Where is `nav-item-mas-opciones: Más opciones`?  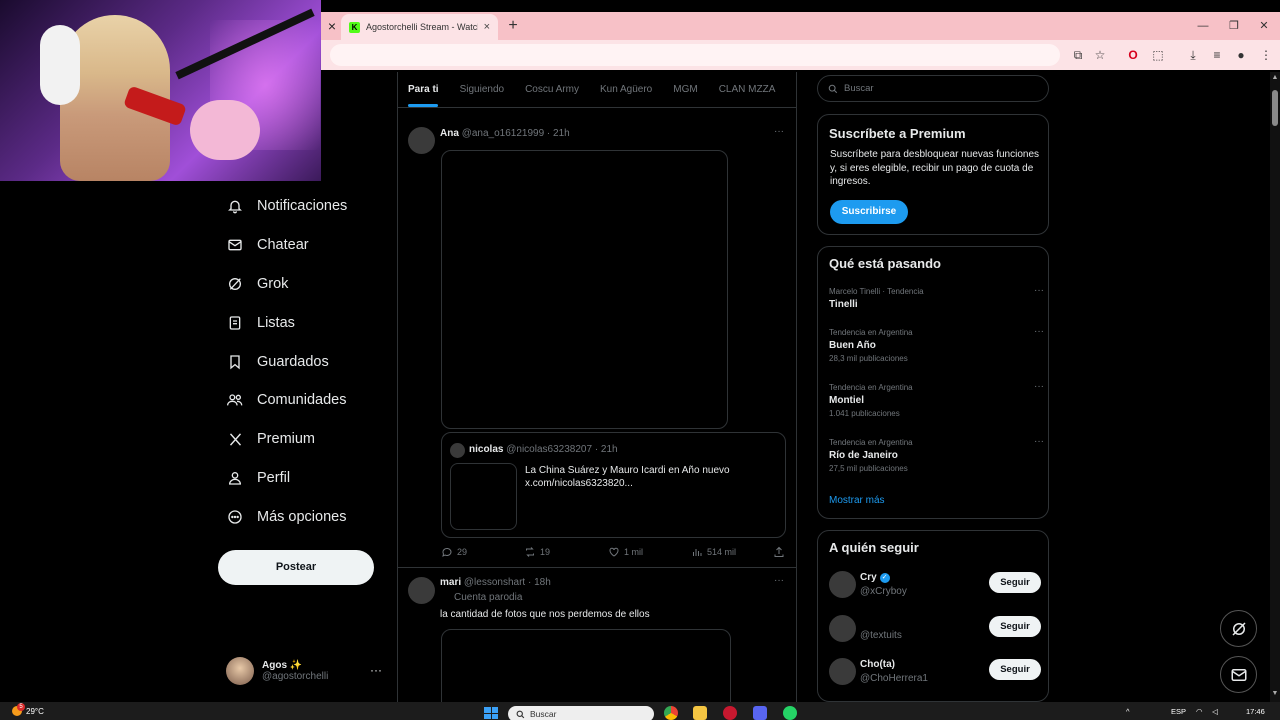
nav-item-mas-opciones: Más opciones is located at coordinates (303, 516).